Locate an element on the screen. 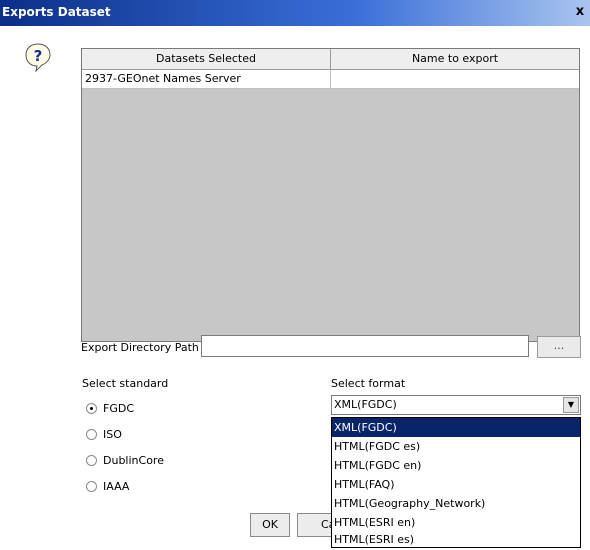 Image resolution: width=590 pixels, height=550 pixels. table-header: Datasets Selected Name to export is located at coordinates (330, 59).